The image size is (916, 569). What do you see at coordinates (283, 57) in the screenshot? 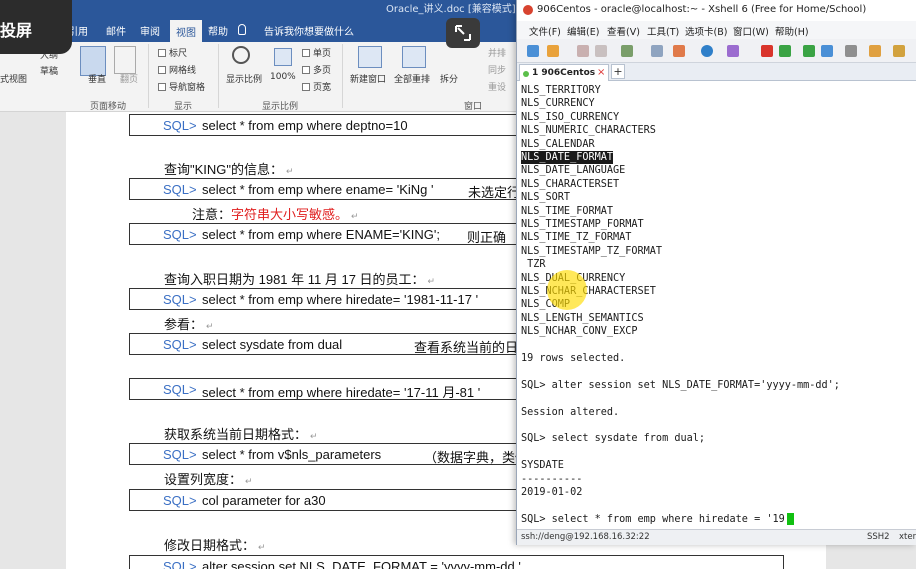
I see `hundred-percent-icon` at bounding box center [283, 57].